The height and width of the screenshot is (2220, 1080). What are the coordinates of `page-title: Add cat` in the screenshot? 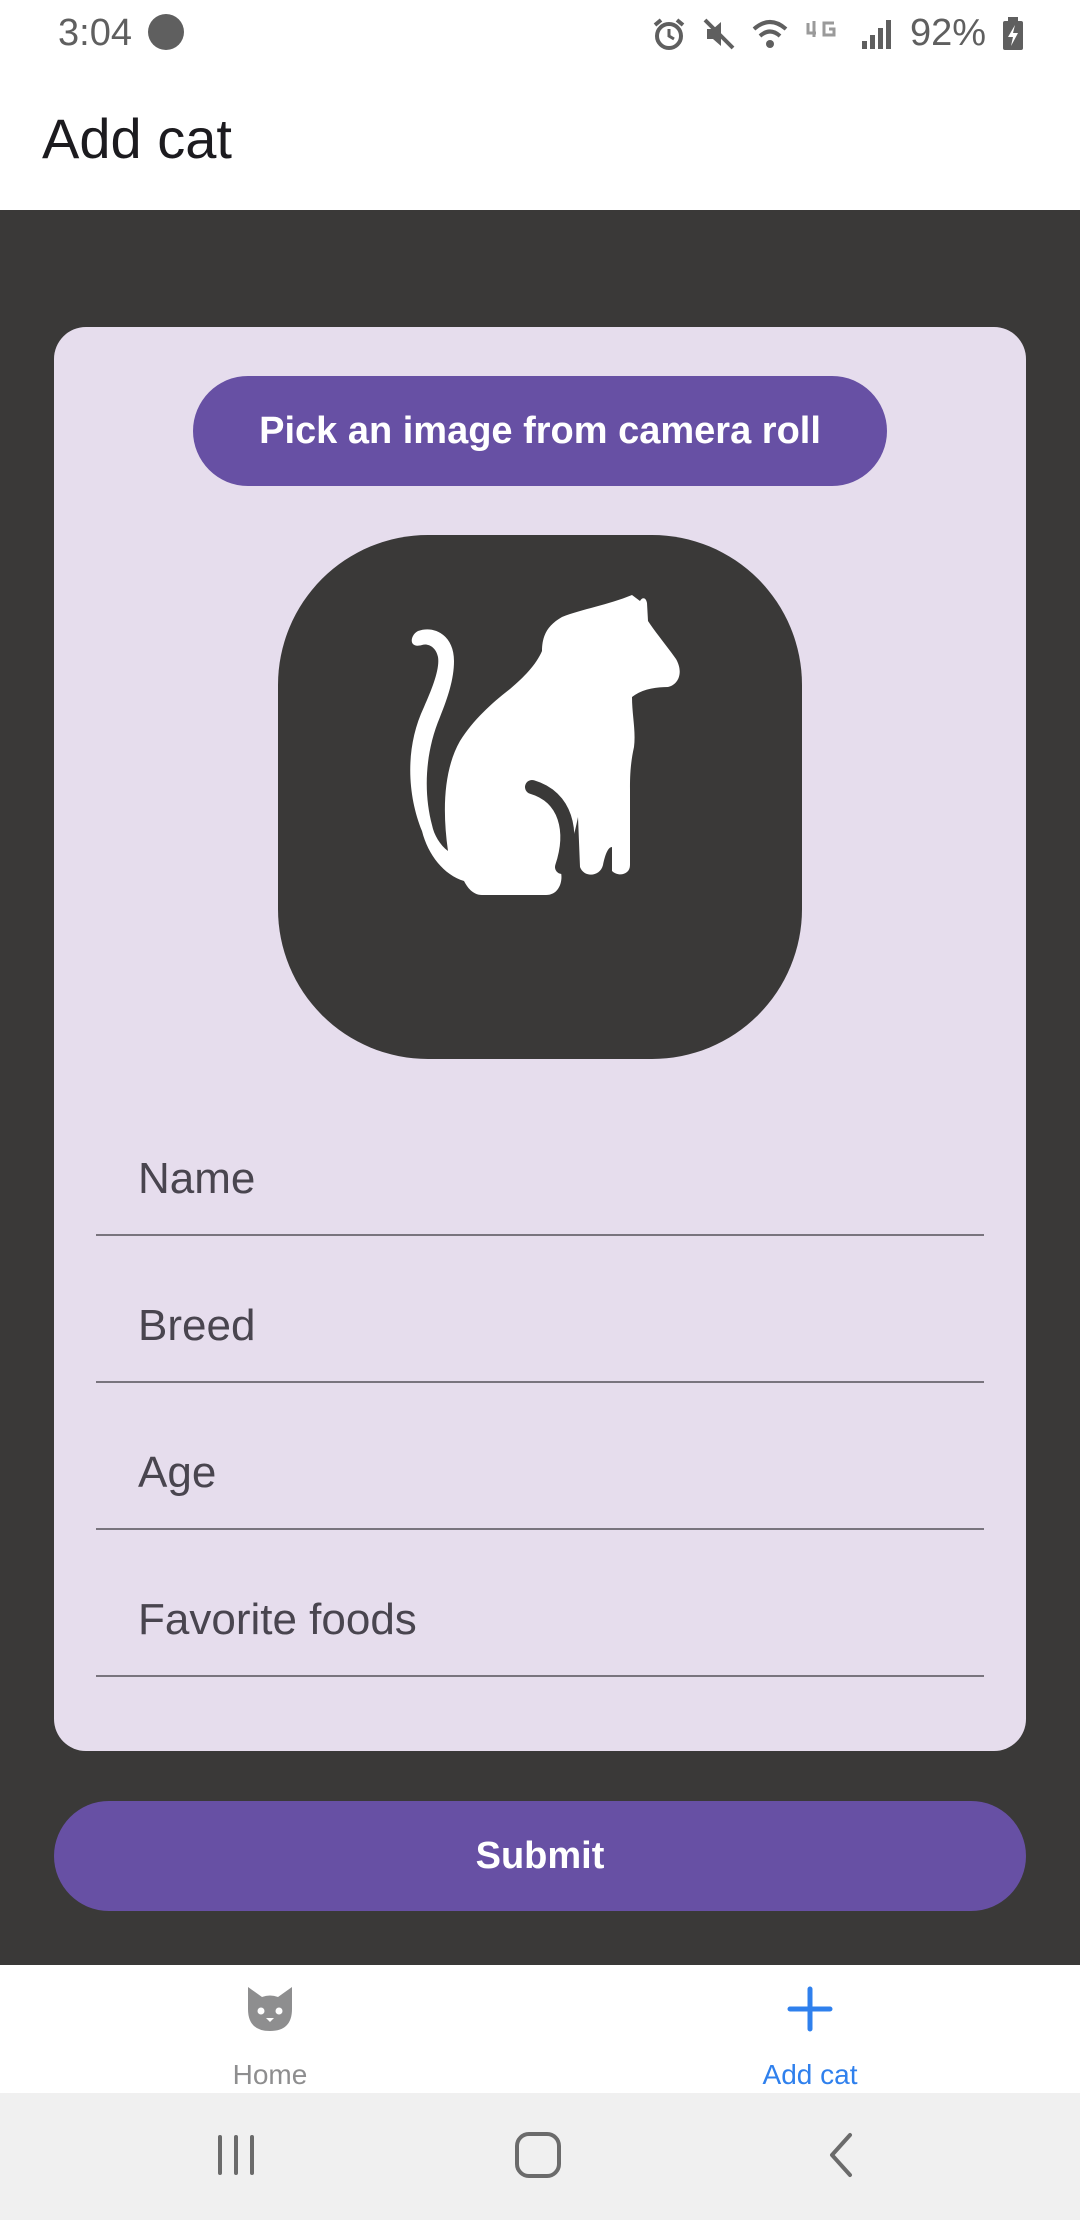 It's located at (137, 138).